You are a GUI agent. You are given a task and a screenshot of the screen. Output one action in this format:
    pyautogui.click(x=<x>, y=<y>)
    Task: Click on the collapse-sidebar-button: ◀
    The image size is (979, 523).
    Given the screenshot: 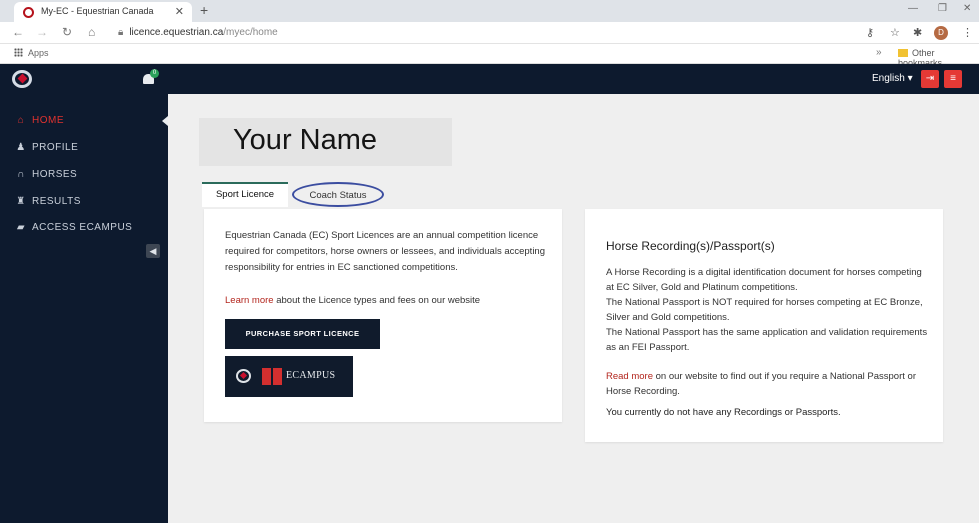 What is the action you would take?
    pyautogui.click(x=153, y=251)
    